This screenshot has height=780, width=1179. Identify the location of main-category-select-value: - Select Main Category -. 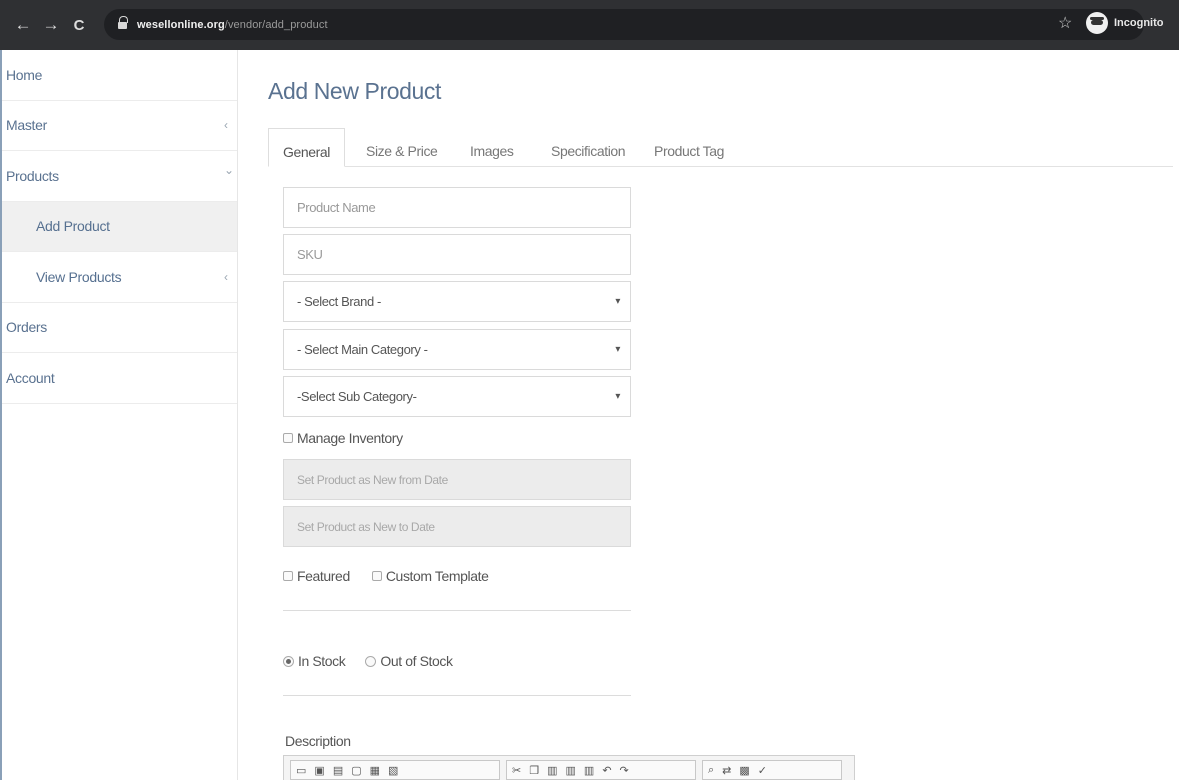
(362, 349).